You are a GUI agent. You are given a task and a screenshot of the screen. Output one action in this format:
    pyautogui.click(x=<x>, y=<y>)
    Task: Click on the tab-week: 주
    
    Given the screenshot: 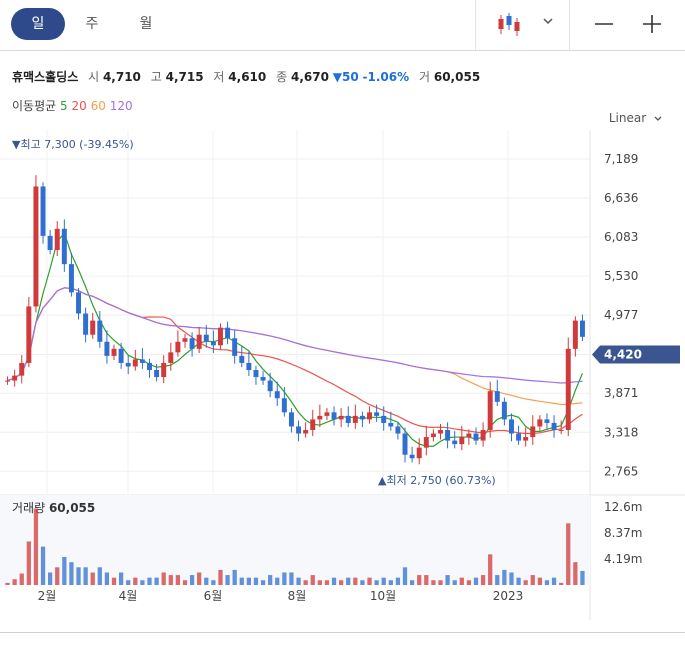 What is the action you would take?
    pyautogui.click(x=92, y=24)
    